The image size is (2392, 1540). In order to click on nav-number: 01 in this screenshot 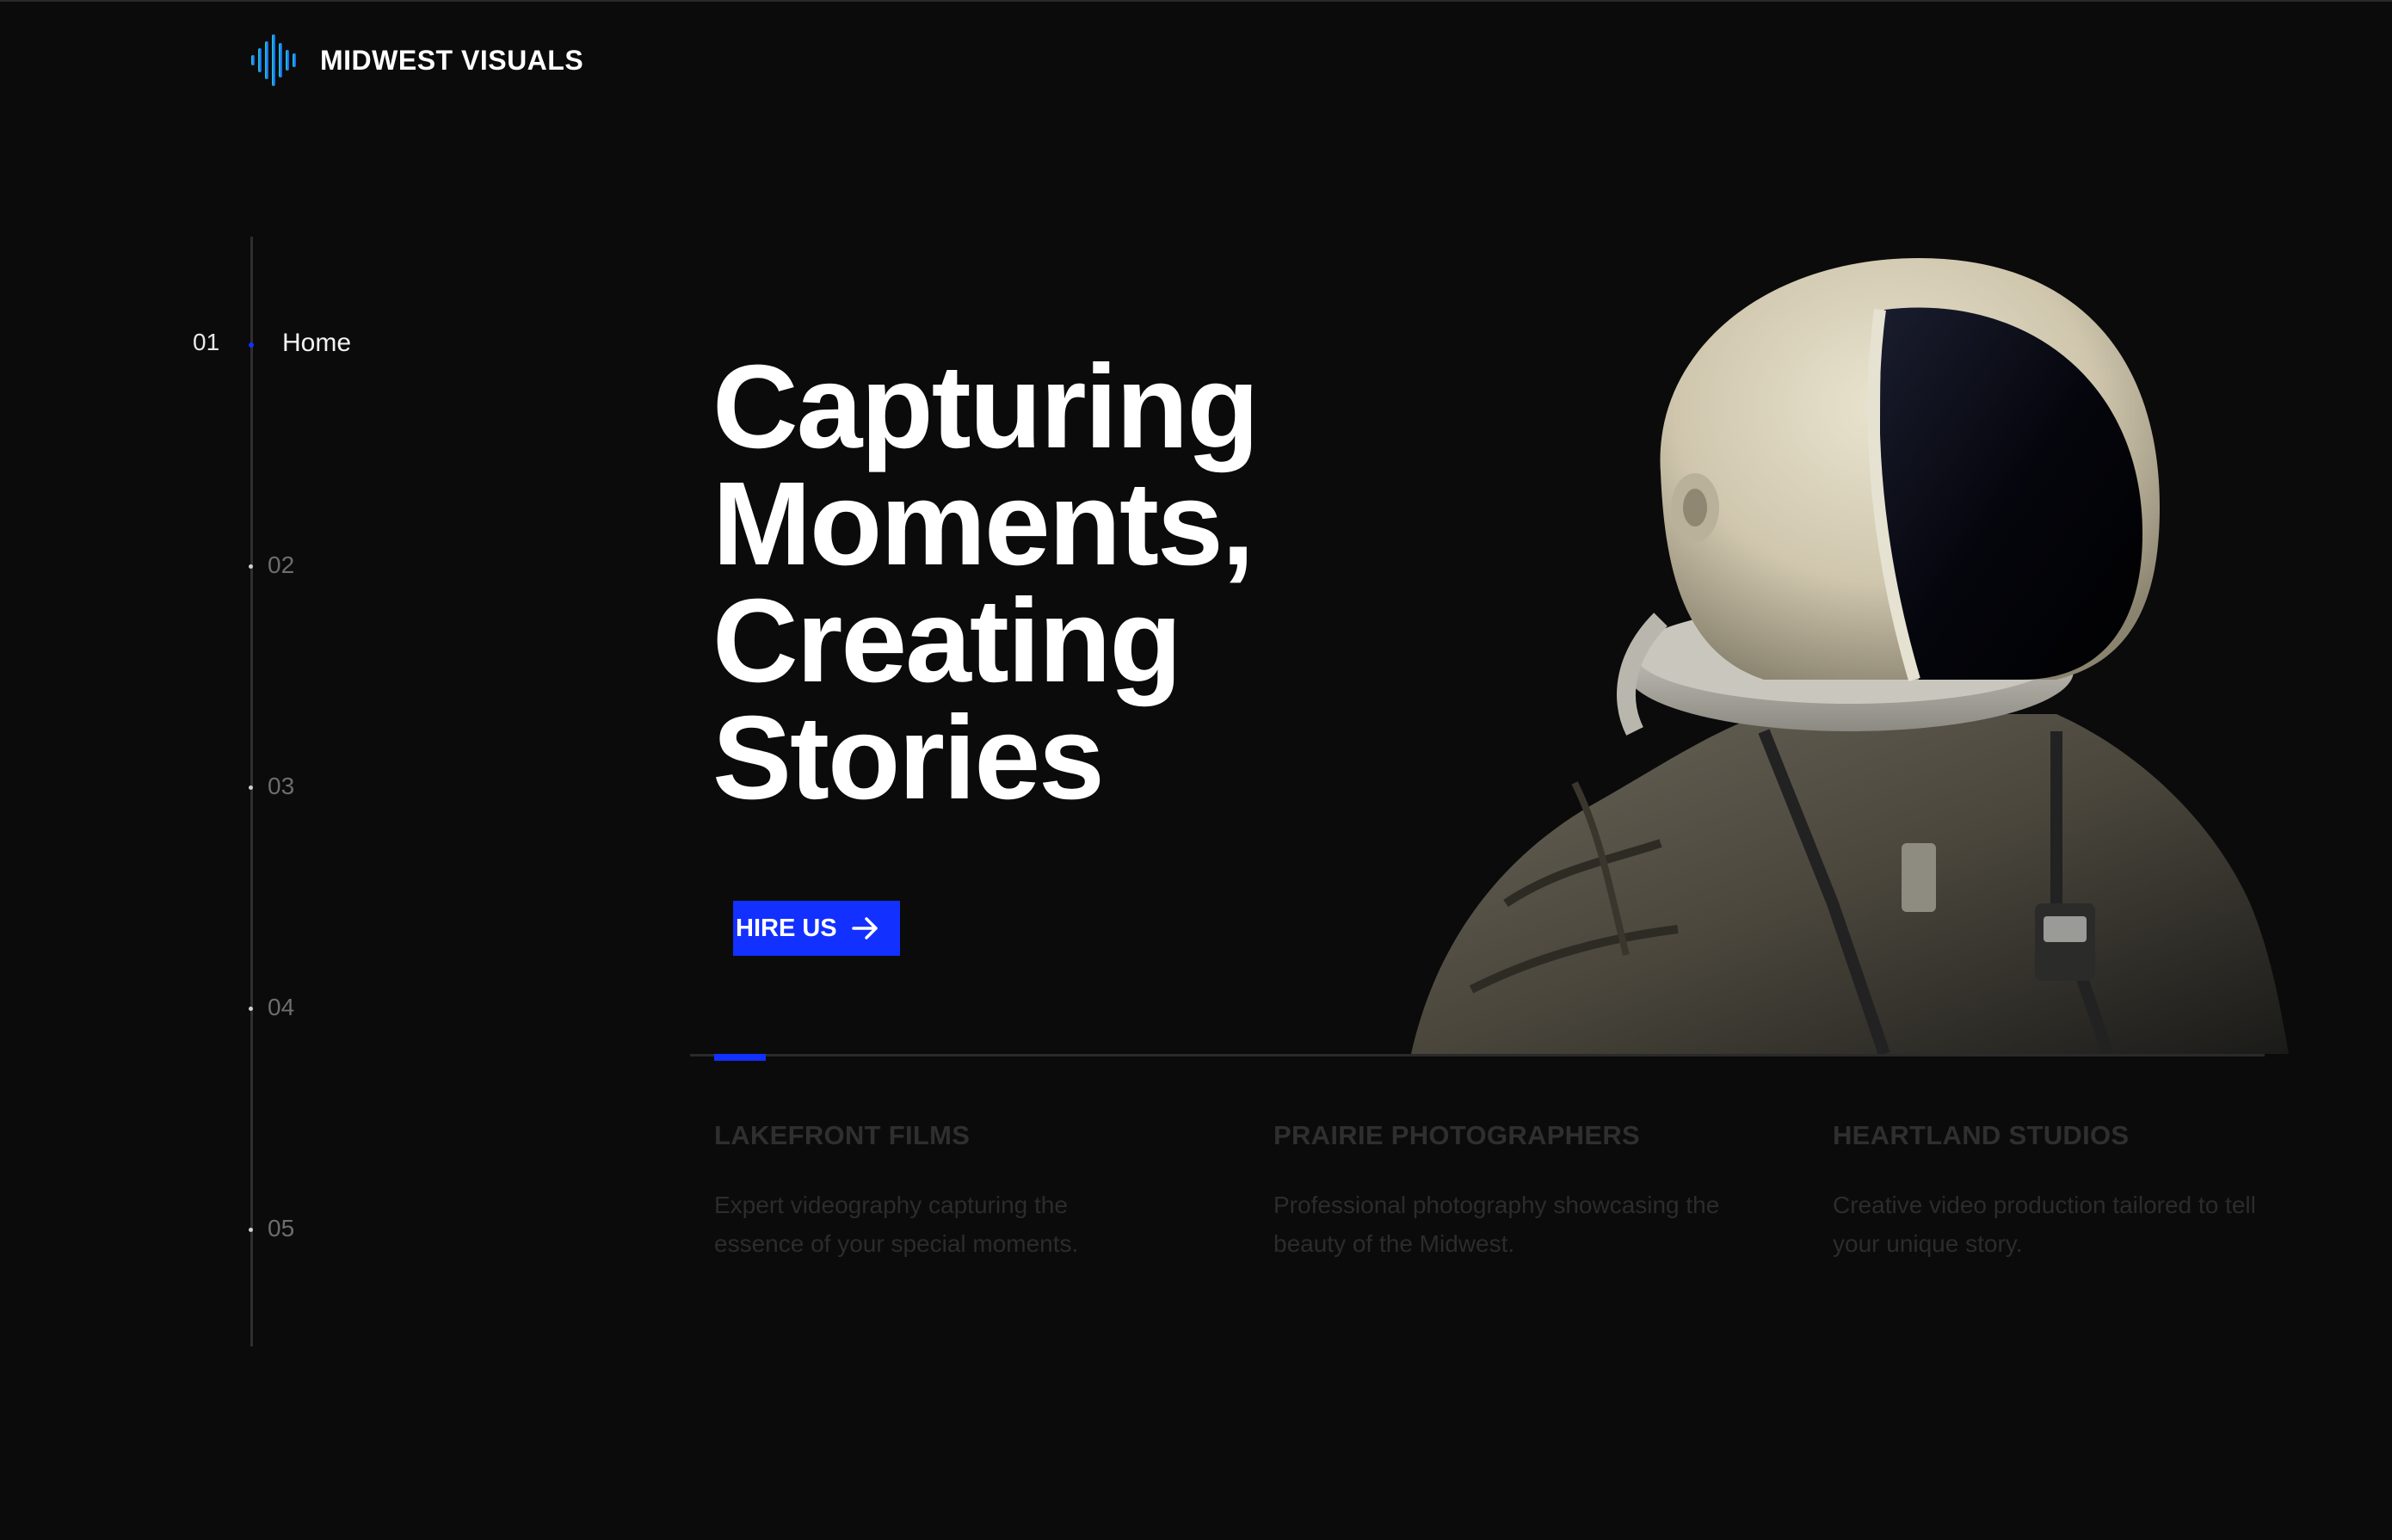, I will do `click(206, 342)`.